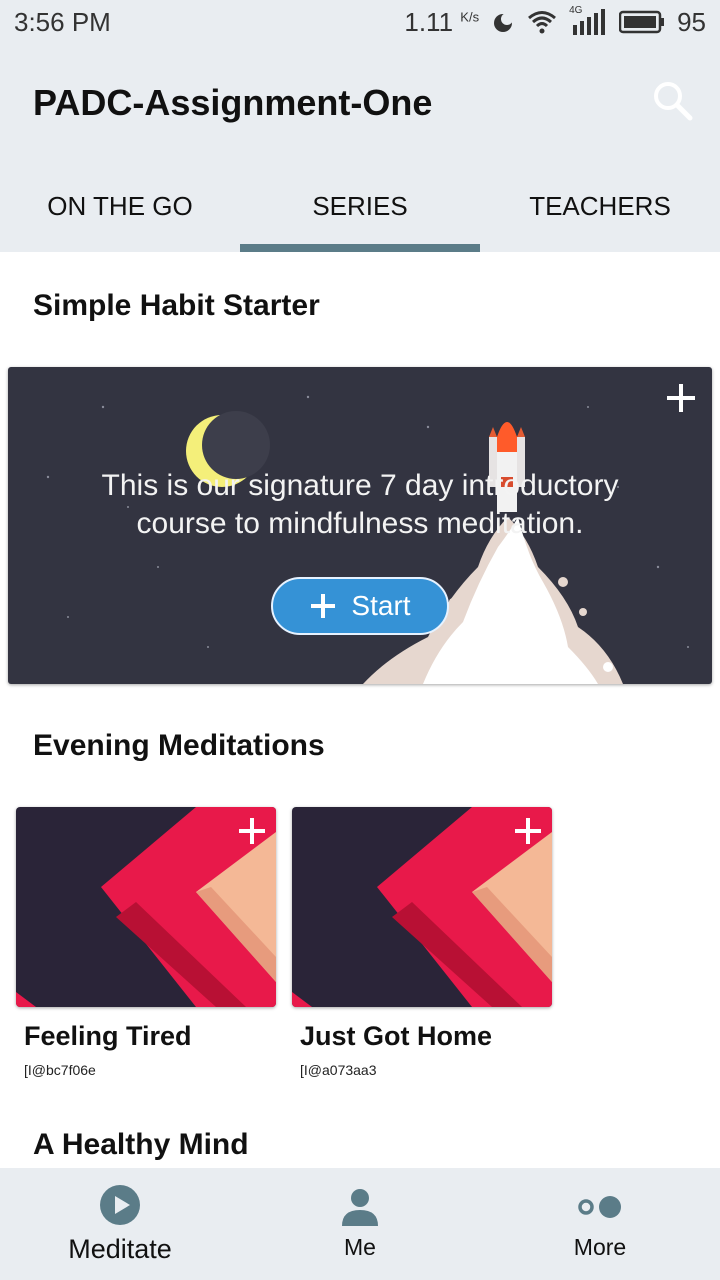 The width and height of the screenshot is (720, 1280). Describe the element at coordinates (120, 206) in the screenshot. I see `tab-on-the-go: ON THE GO` at that location.